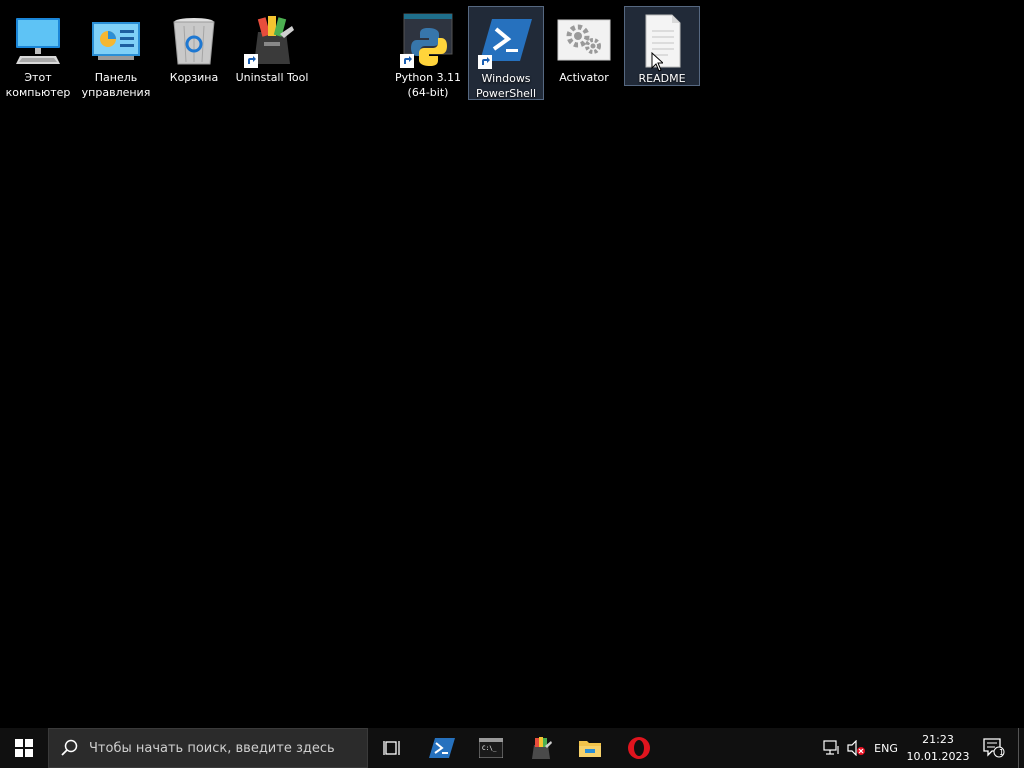  I want to click on taskbar-file-explorer-button, so click(590, 748).